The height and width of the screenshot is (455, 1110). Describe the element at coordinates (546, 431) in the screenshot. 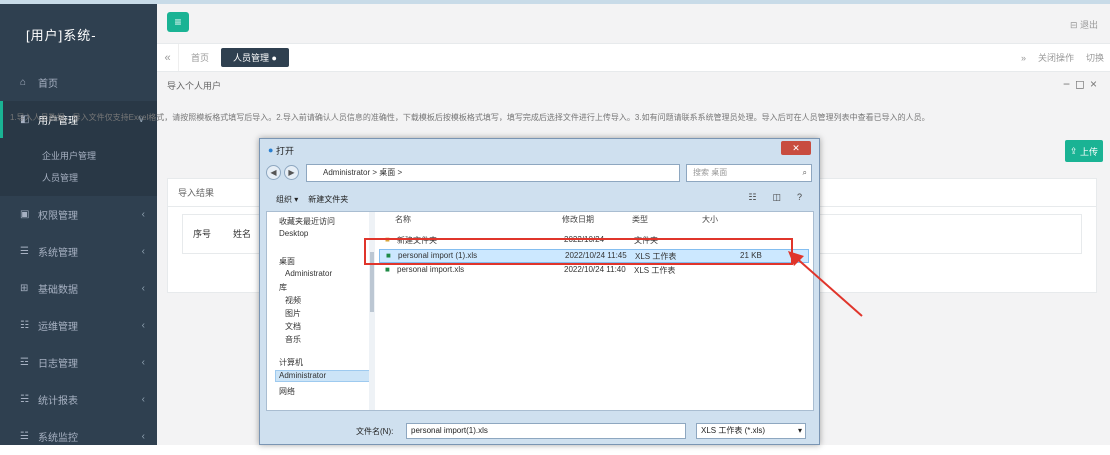

I see `filename-input: personal import(1).xls` at that location.